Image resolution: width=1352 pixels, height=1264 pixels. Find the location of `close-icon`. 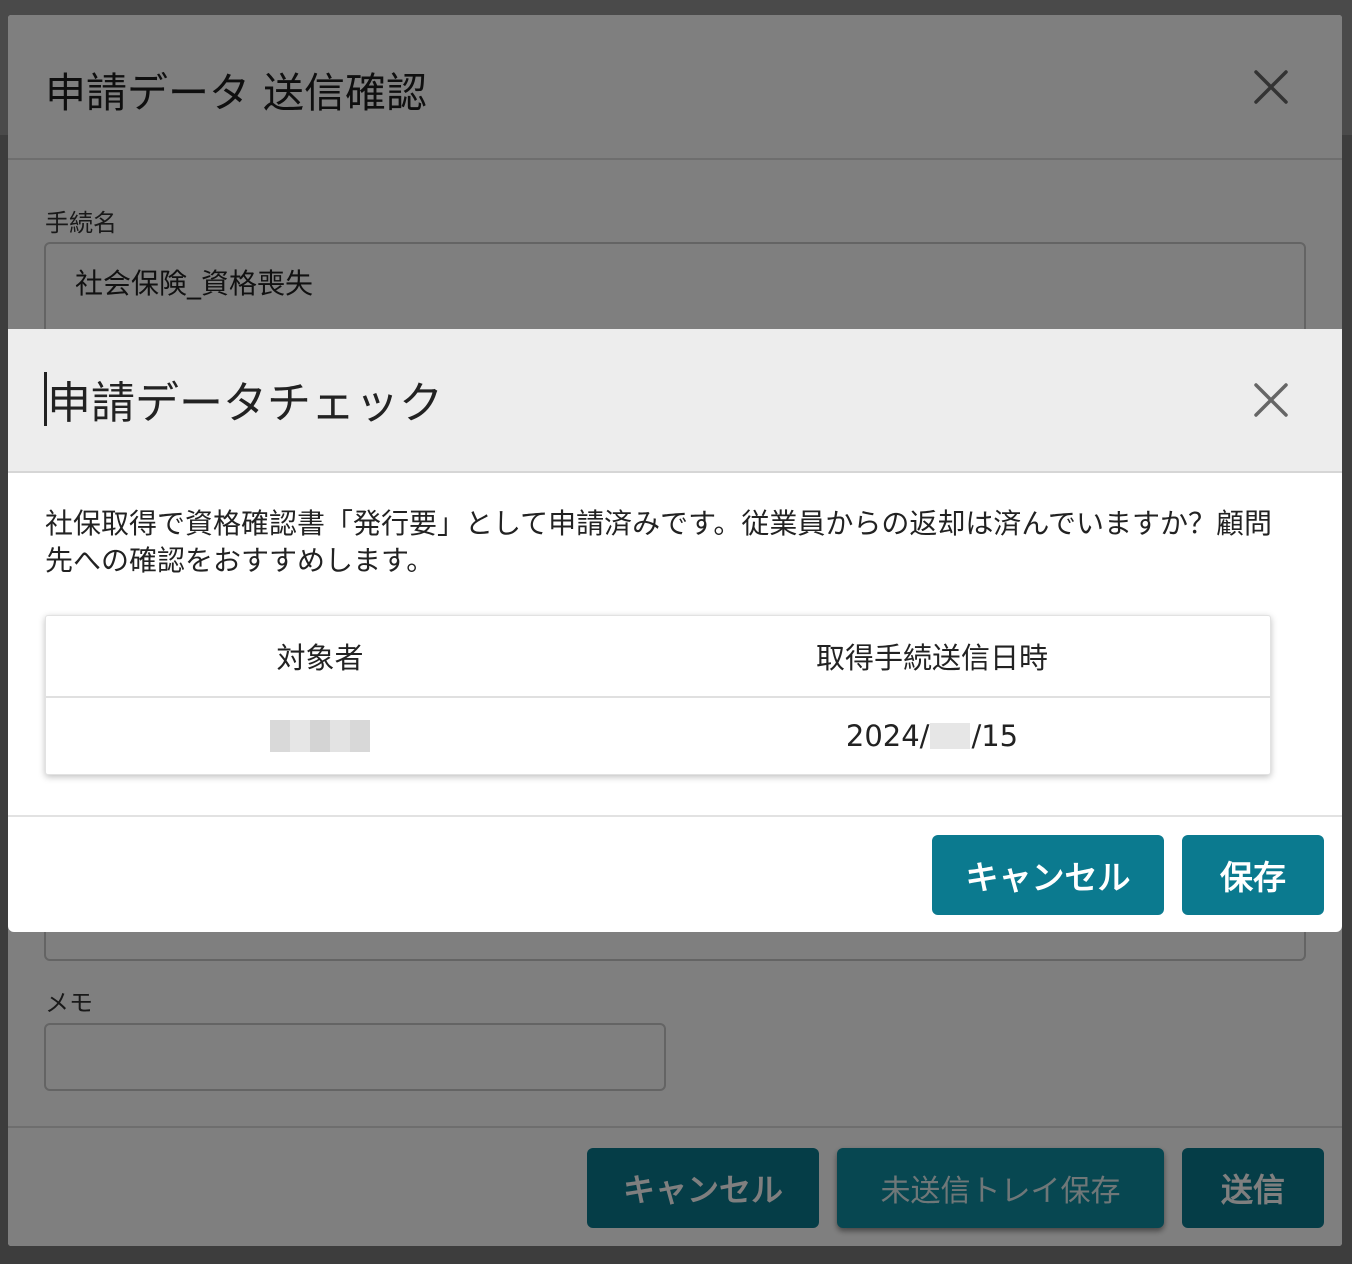

close-icon is located at coordinates (1271, 400).